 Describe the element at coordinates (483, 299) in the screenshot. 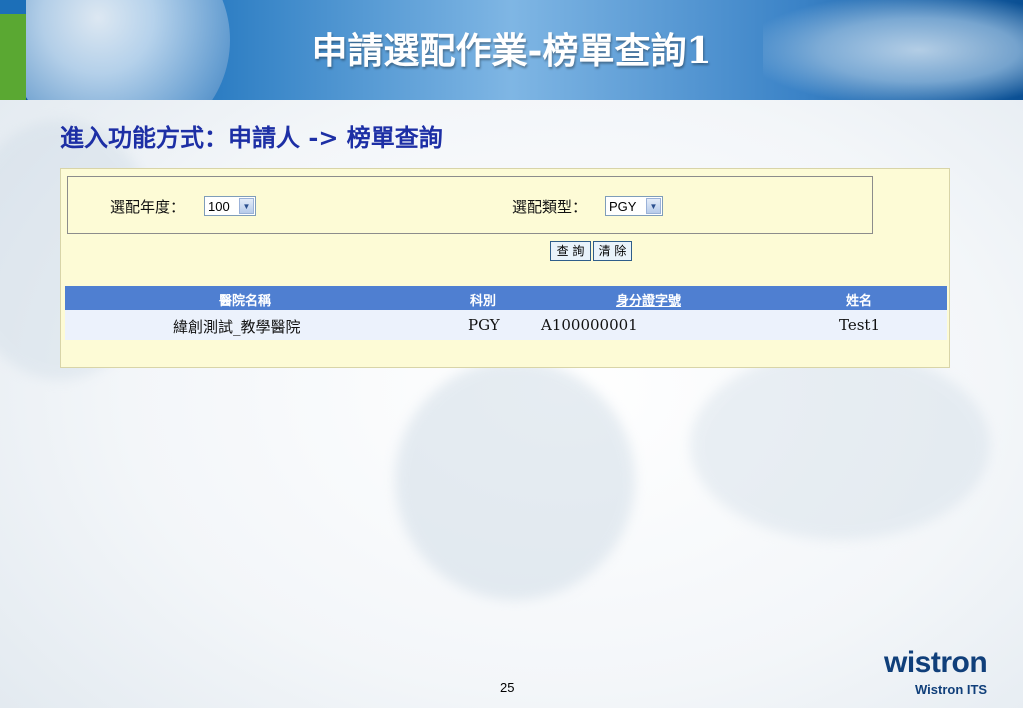

I see `column-header-department: 科別` at that location.